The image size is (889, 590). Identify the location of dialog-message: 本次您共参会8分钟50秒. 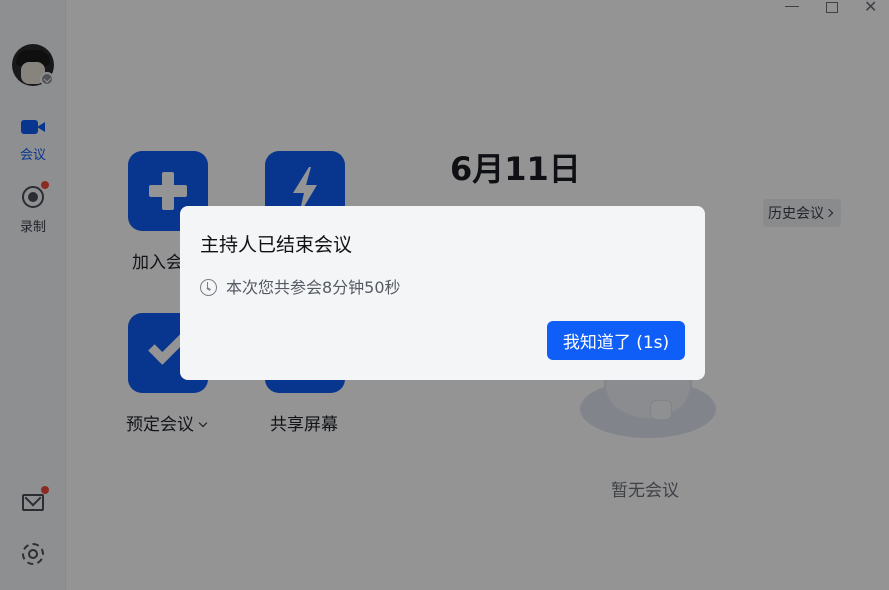
(300, 286).